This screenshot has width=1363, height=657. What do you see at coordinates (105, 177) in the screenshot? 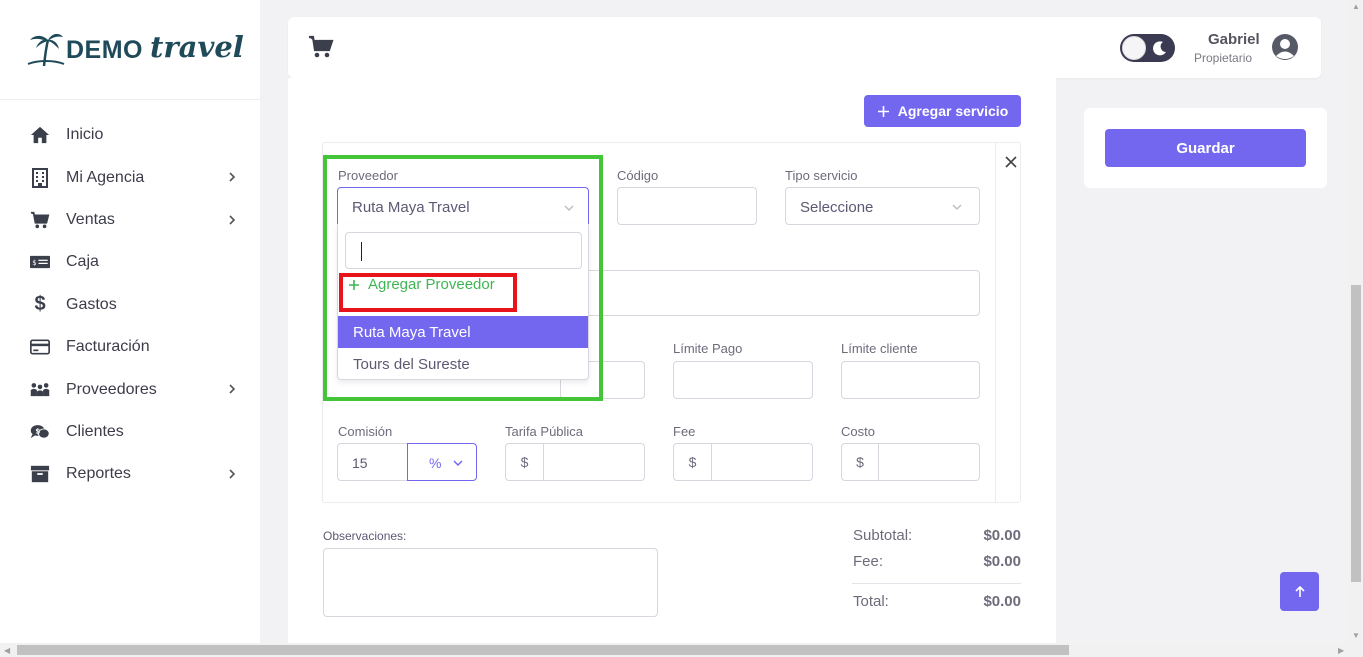
I see `sidebar-item-label: Mi Agencia` at bounding box center [105, 177].